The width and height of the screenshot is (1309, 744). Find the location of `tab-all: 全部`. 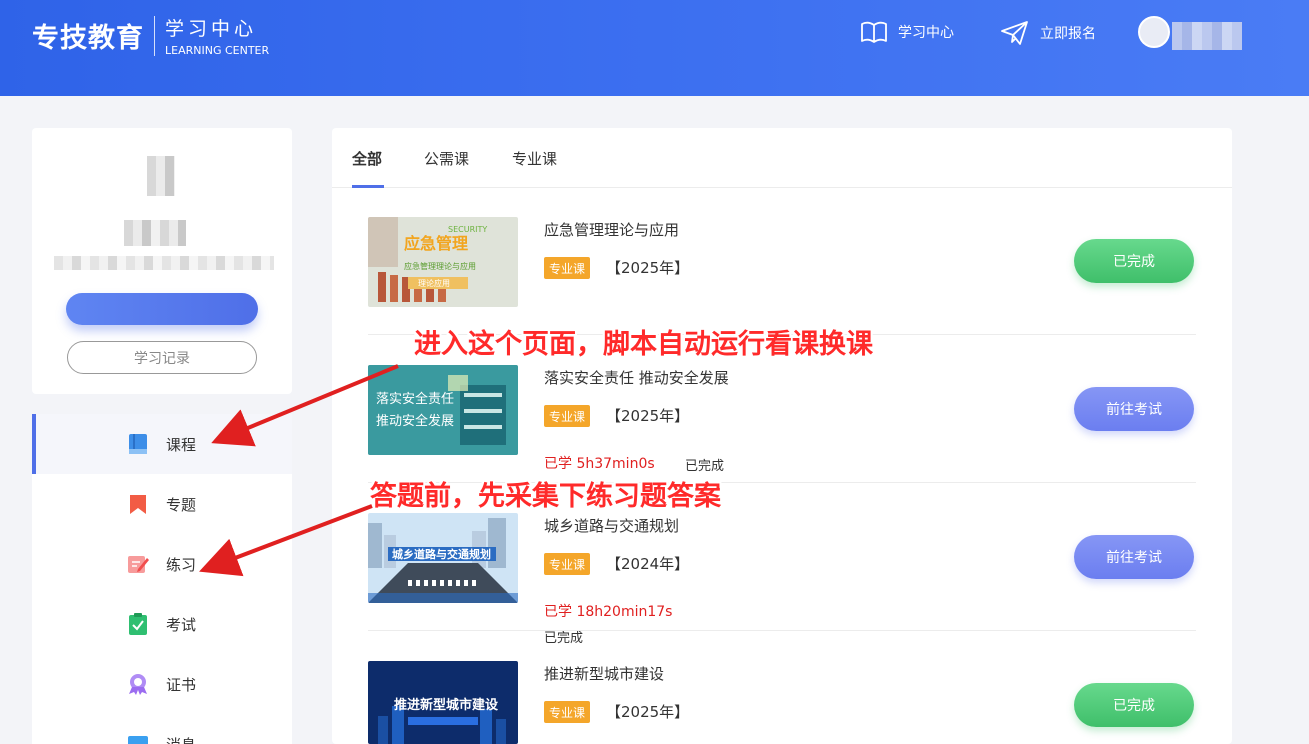

tab-all: 全部 is located at coordinates (367, 158).